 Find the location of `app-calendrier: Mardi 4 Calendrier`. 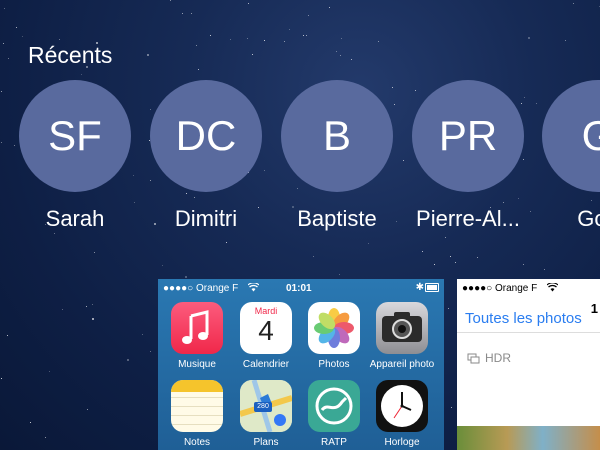

app-calendrier: Mardi 4 Calendrier is located at coordinates (266, 336).